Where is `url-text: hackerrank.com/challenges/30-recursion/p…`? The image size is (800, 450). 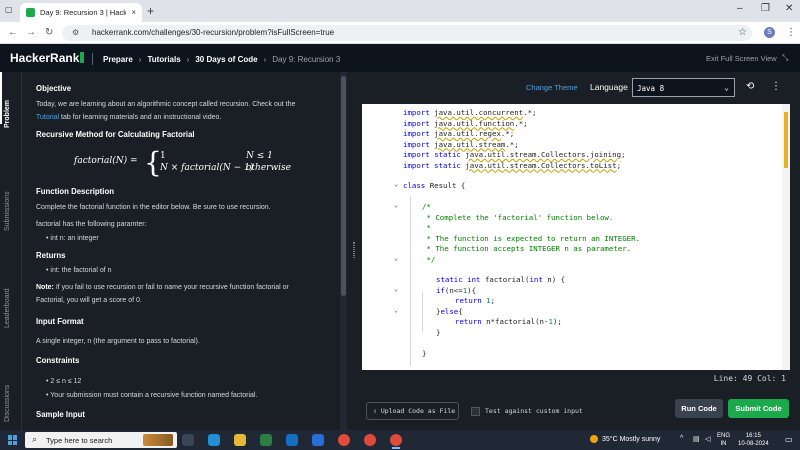 url-text: hackerrank.com/challenges/30-recursion/p… is located at coordinates (213, 32).